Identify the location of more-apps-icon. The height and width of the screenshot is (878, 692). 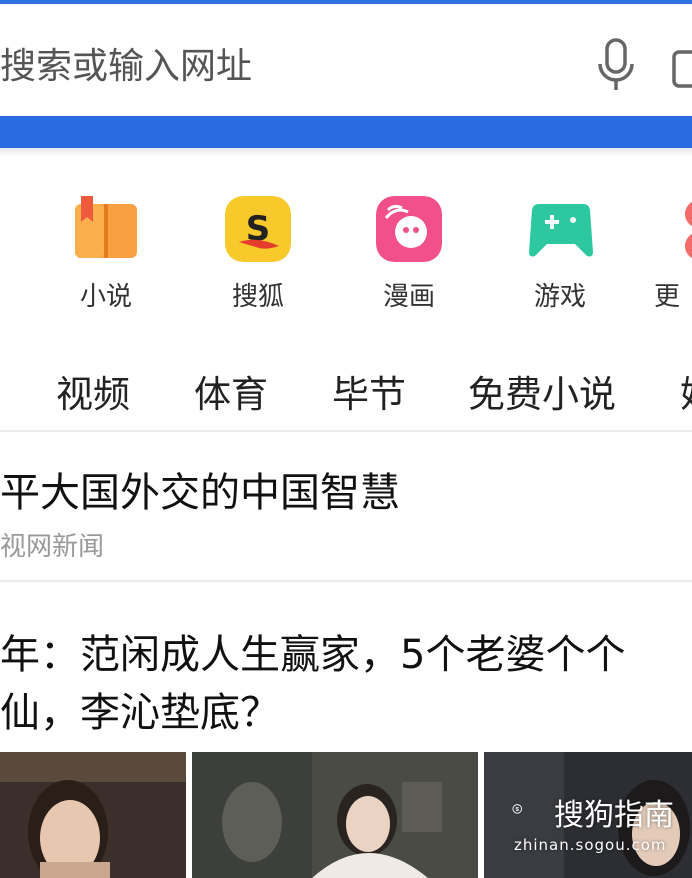
(688, 230).